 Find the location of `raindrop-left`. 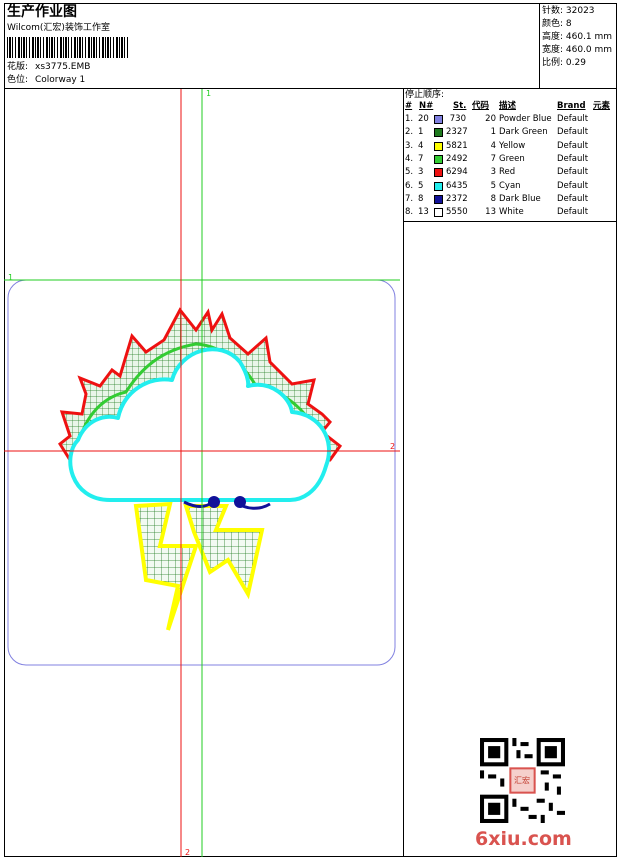

raindrop-left is located at coordinates (214, 502).